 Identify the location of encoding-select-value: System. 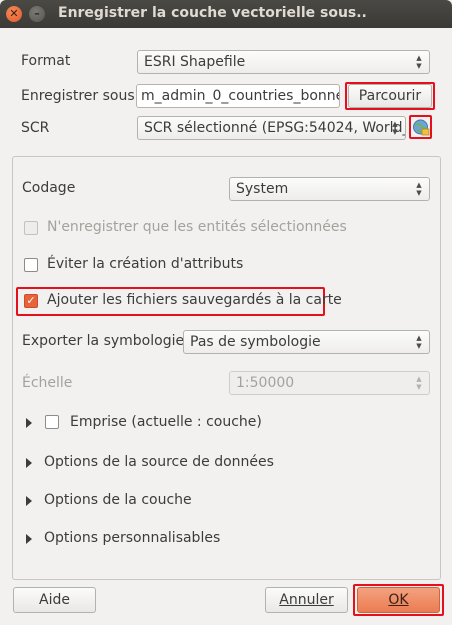
(262, 189).